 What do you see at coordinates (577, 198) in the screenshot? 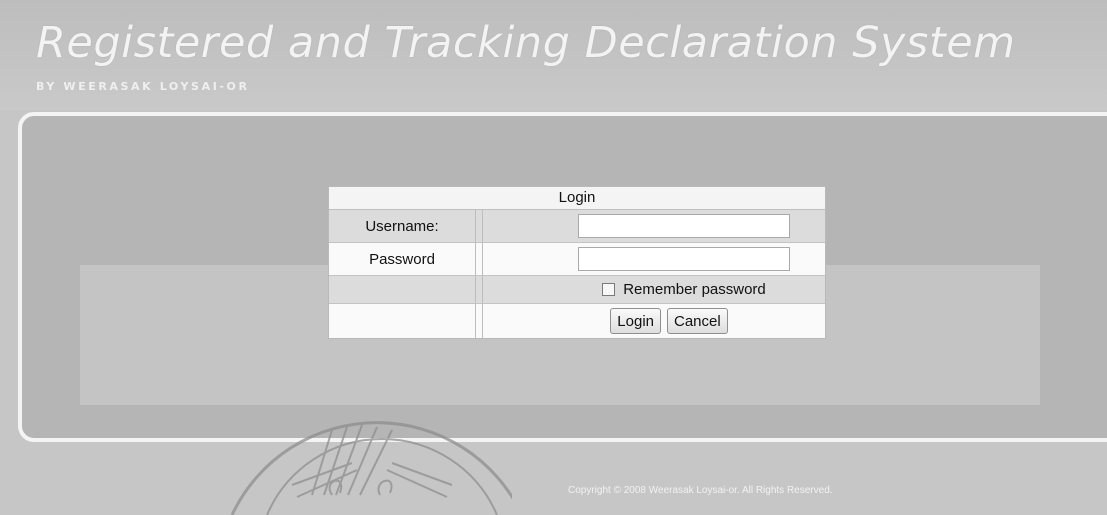
I see `login-title: Login` at bounding box center [577, 198].